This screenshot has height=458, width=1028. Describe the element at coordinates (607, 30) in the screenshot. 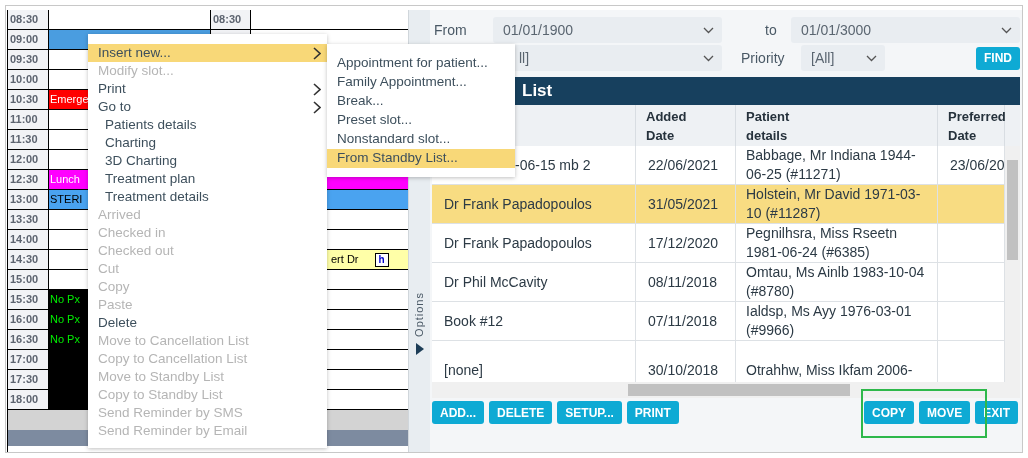

I see `from-date-field: 01/01/1900` at that location.